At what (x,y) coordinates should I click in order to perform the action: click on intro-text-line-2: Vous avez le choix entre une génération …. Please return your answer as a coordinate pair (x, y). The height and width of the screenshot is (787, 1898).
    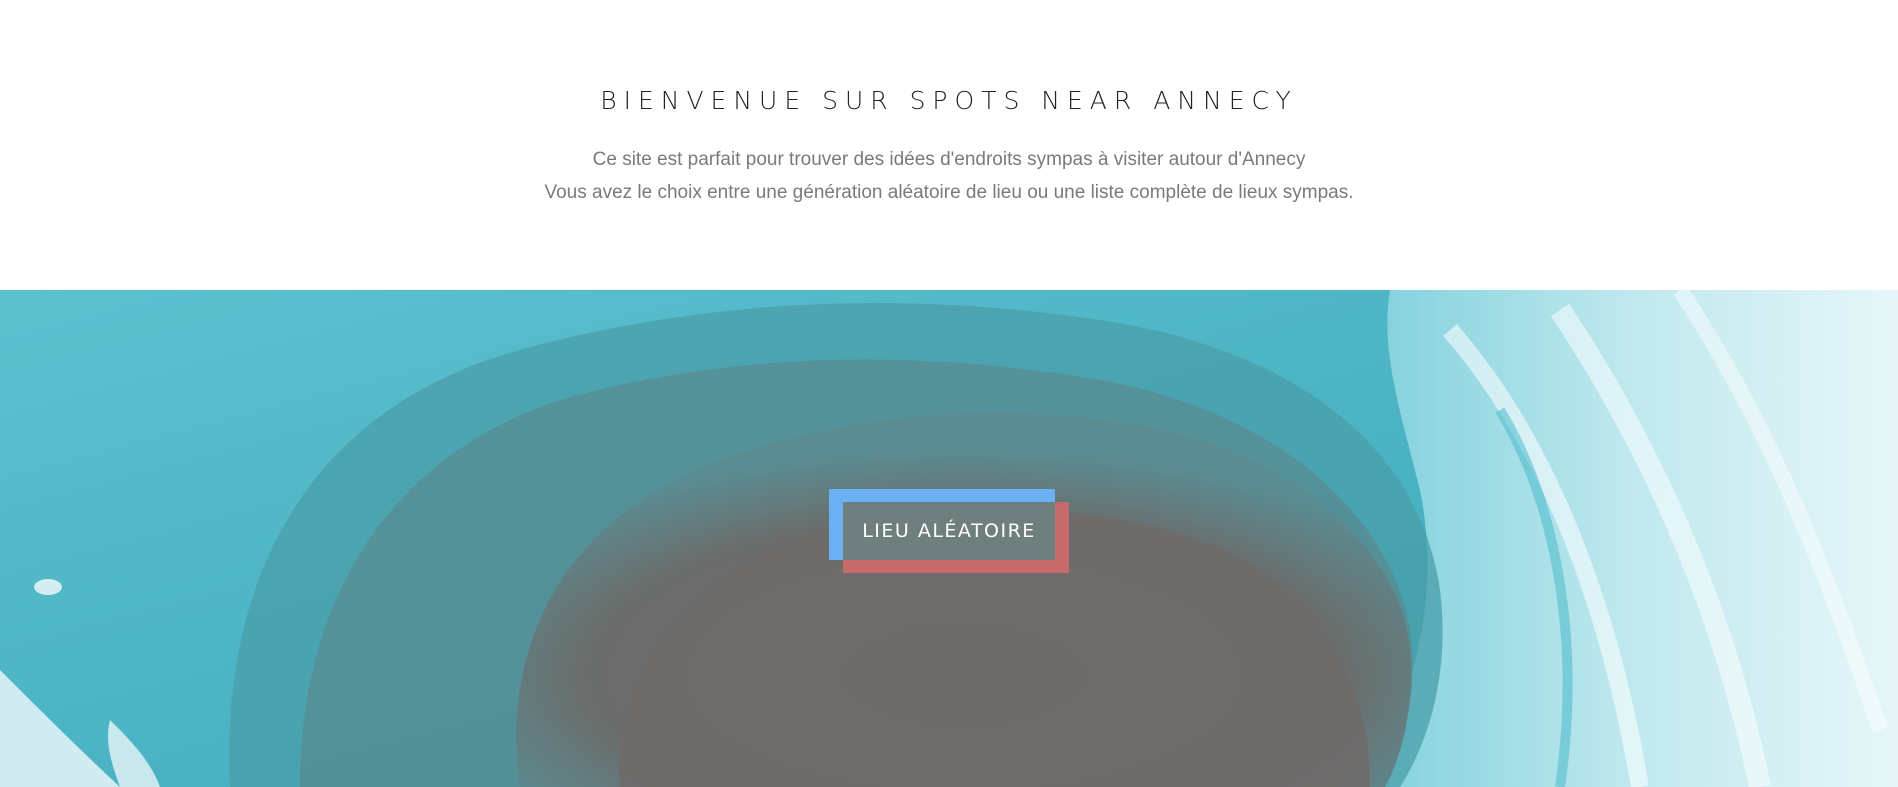
    Looking at the image, I should click on (949, 192).